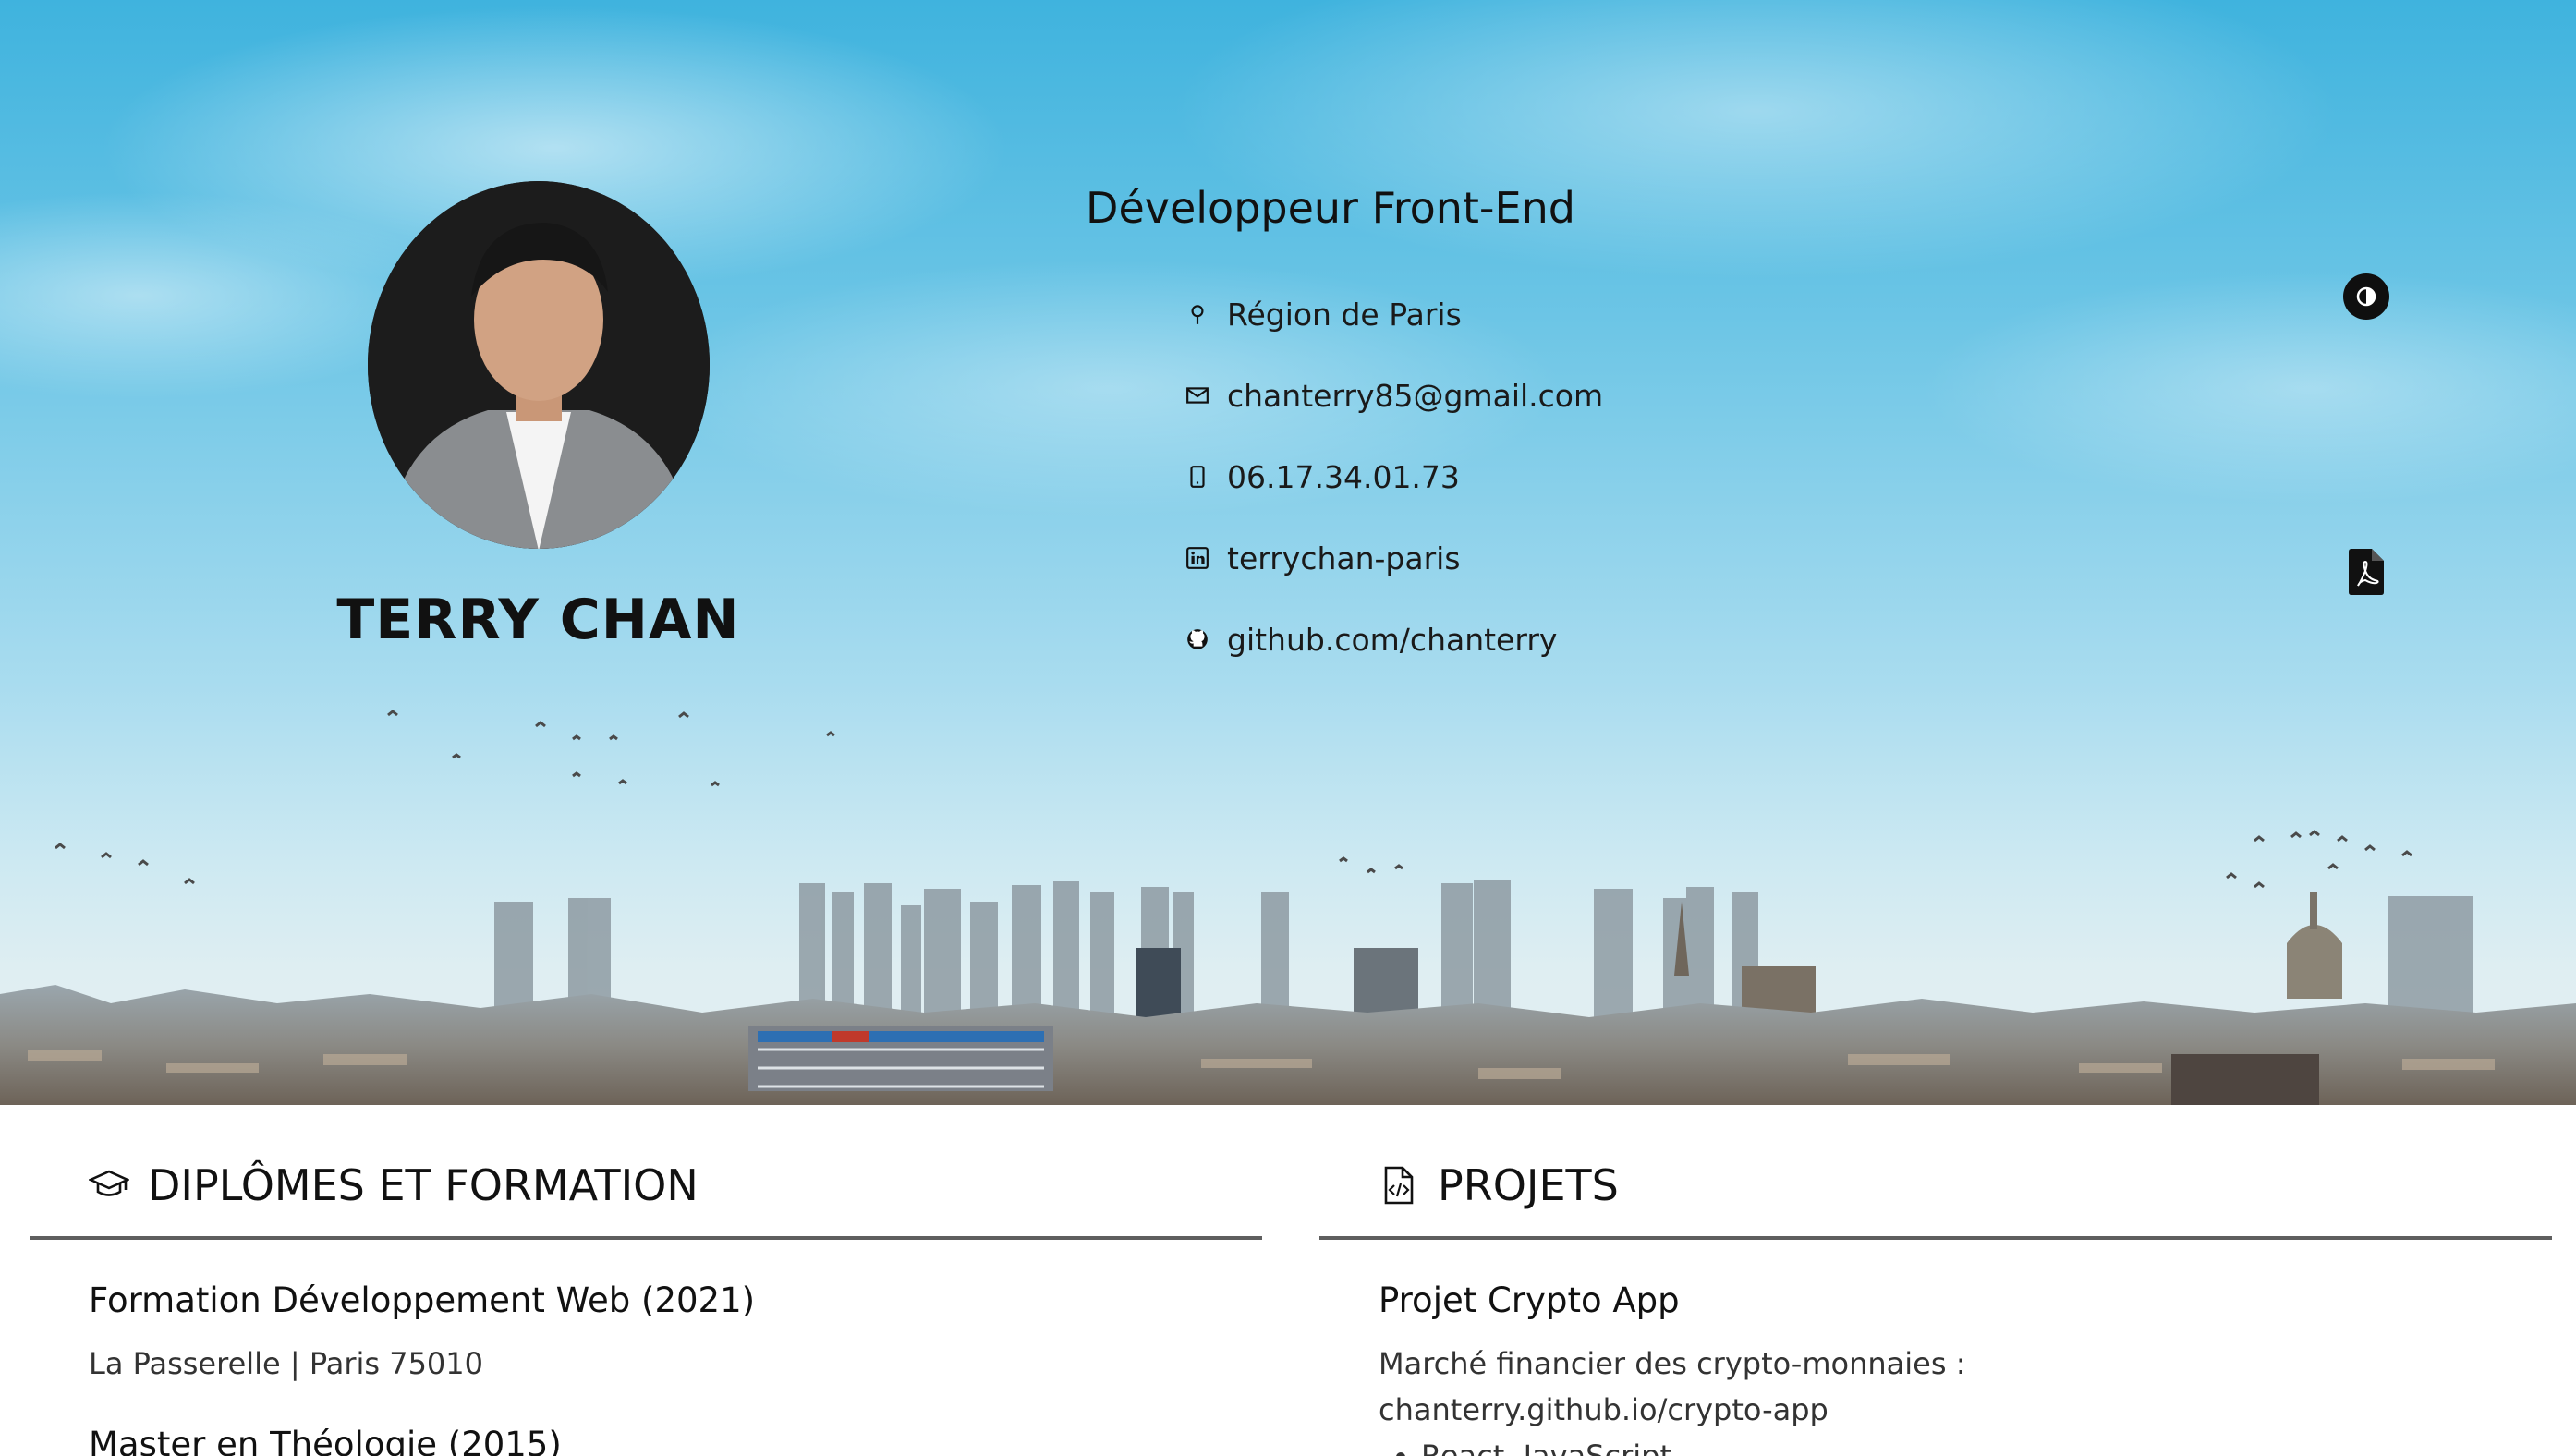 This screenshot has height=1456, width=2576. What do you see at coordinates (109, 1183) in the screenshot?
I see `graduation-cap-icon` at bounding box center [109, 1183].